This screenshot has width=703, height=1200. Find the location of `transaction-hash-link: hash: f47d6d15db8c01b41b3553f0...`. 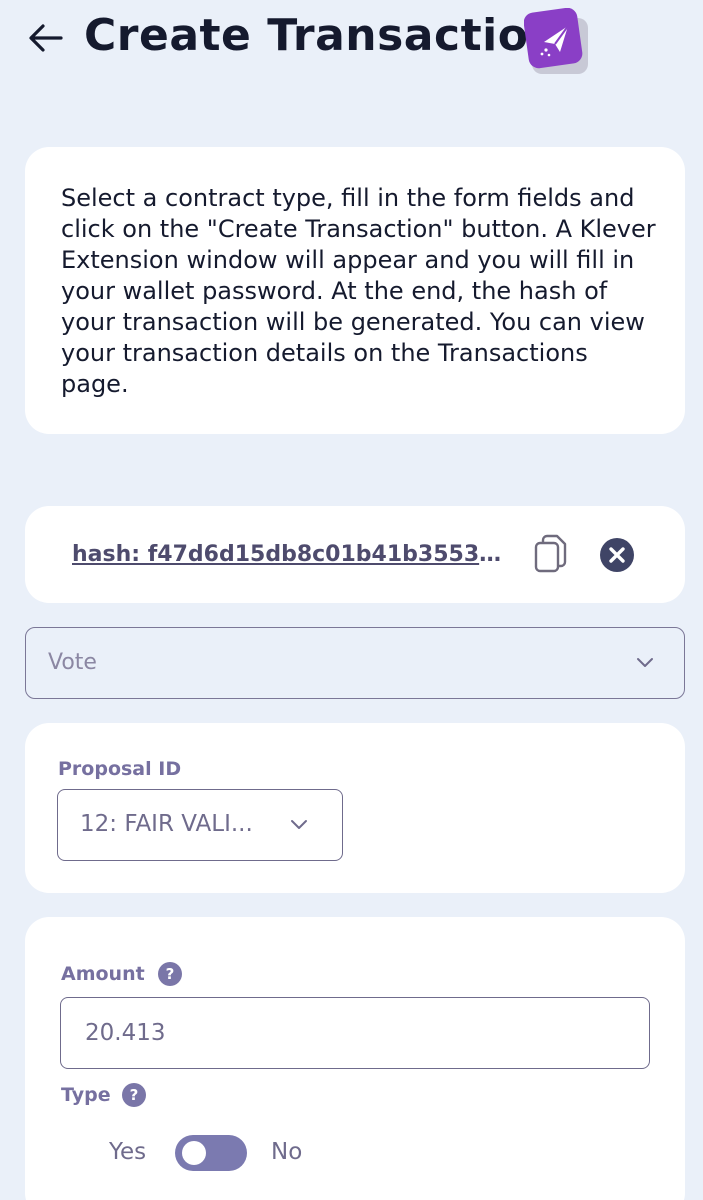

transaction-hash-link: hash: f47d6d15db8c01b41b3553f0... is located at coordinates (288, 554).